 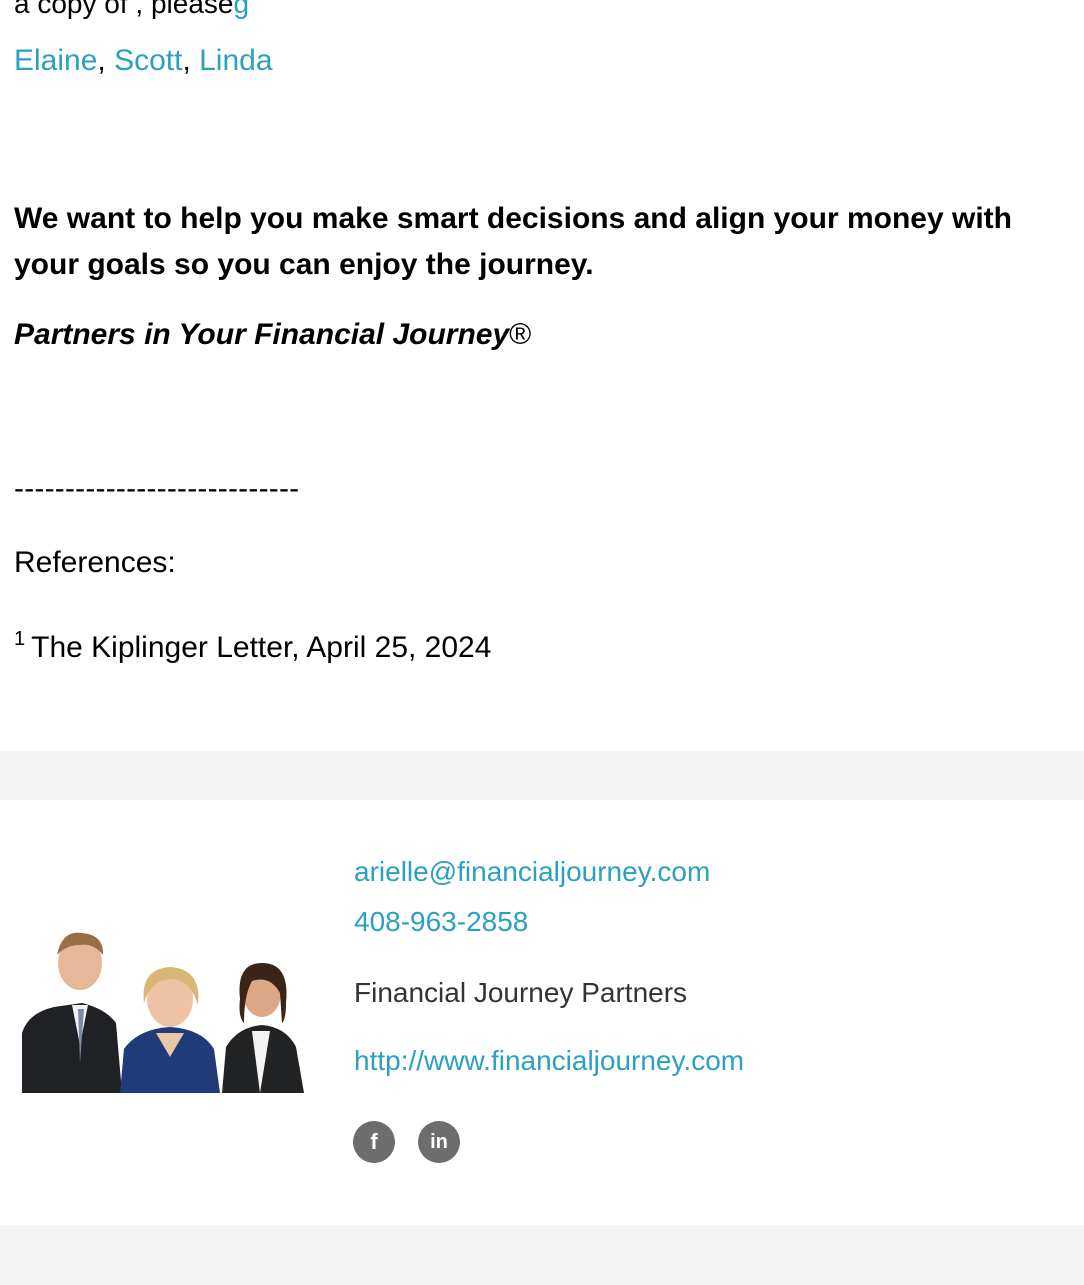 I want to click on footer-phone: 408-963-2858, so click(x=441, y=922).